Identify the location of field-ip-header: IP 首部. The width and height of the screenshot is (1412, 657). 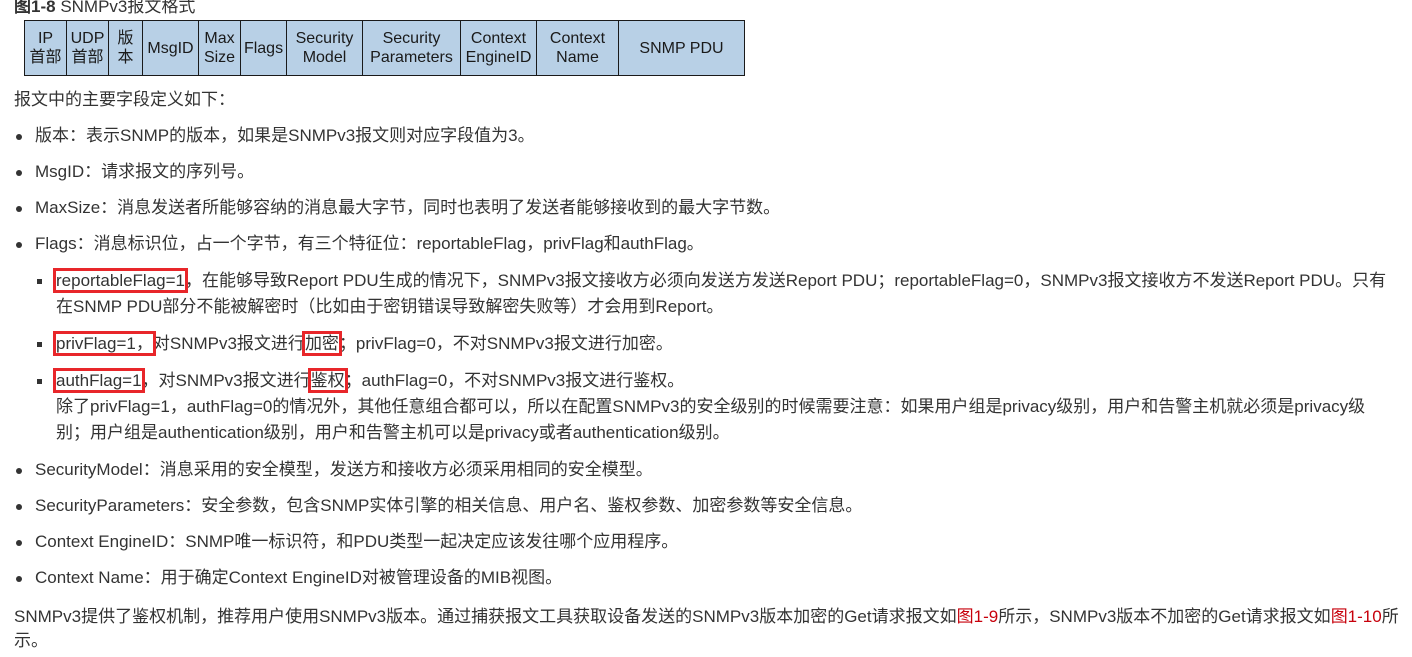
(45, 48).